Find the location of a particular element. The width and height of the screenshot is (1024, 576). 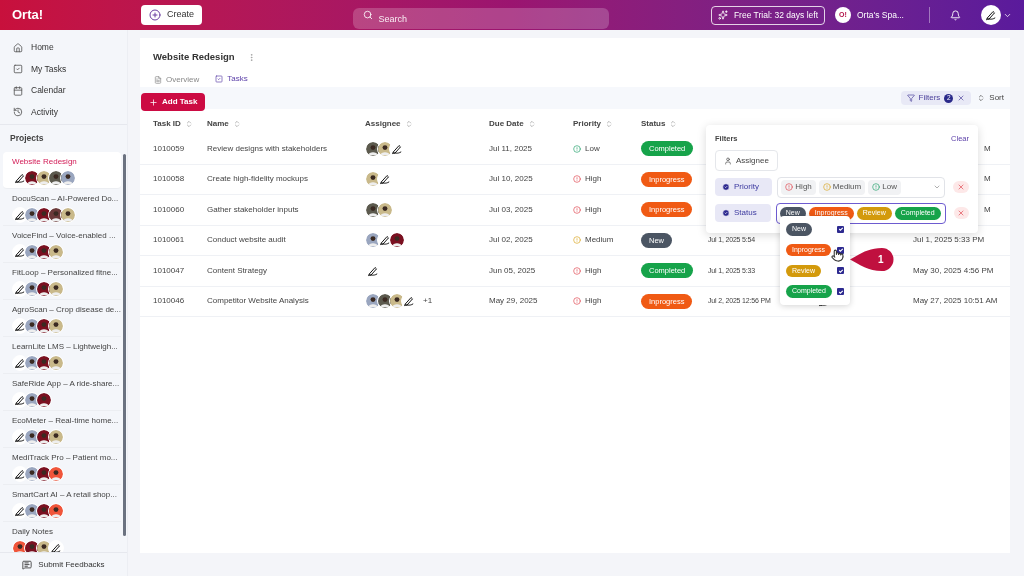

table-cell: May 27, 2025 10:51 AM is located at coordinates (955, 301).